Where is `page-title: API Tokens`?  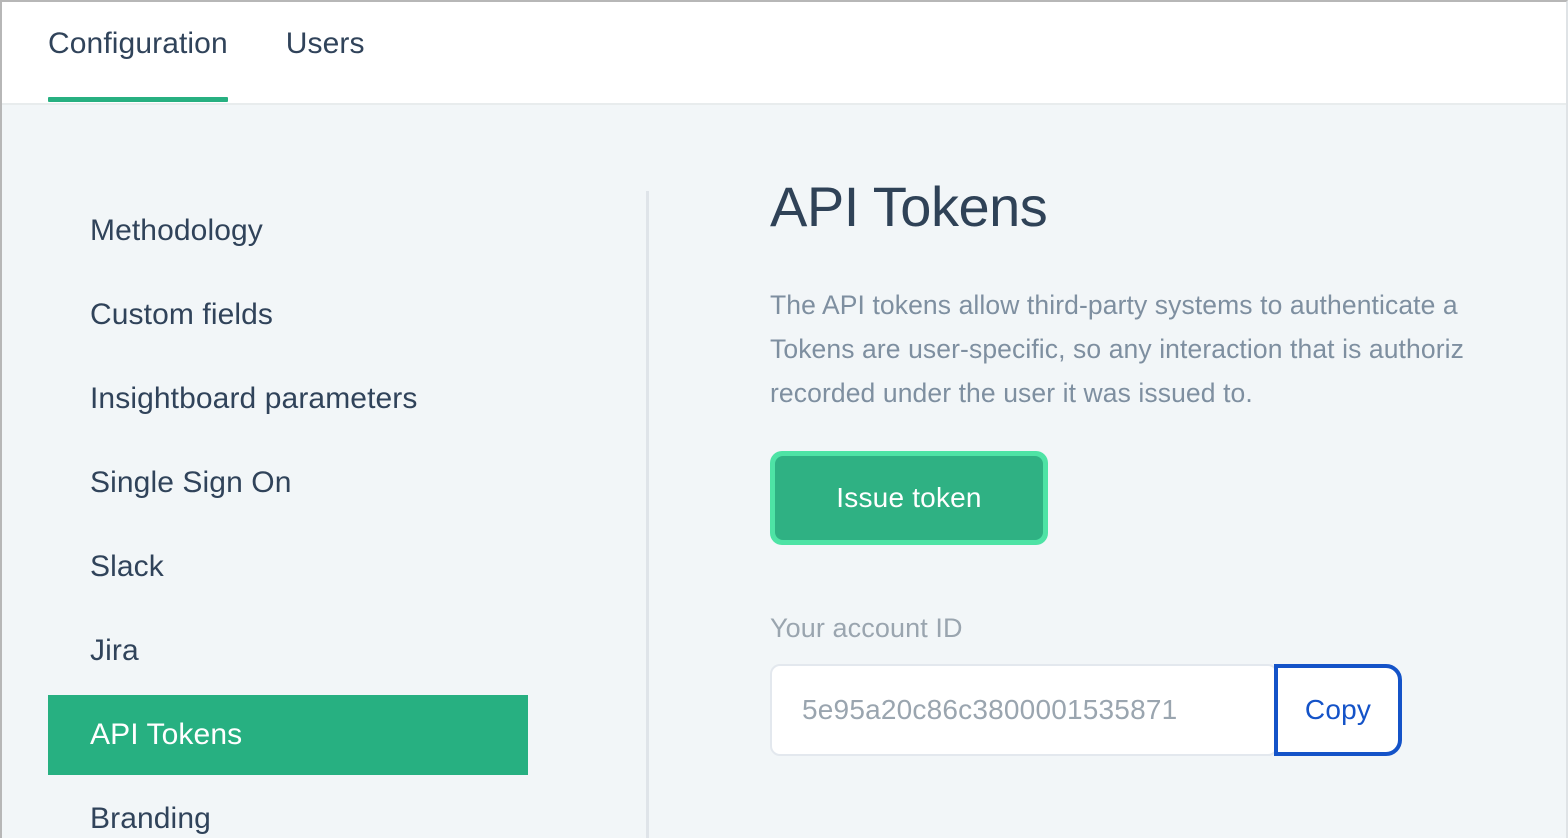 page-title: API Tokens is located at coordinates (909, 206).